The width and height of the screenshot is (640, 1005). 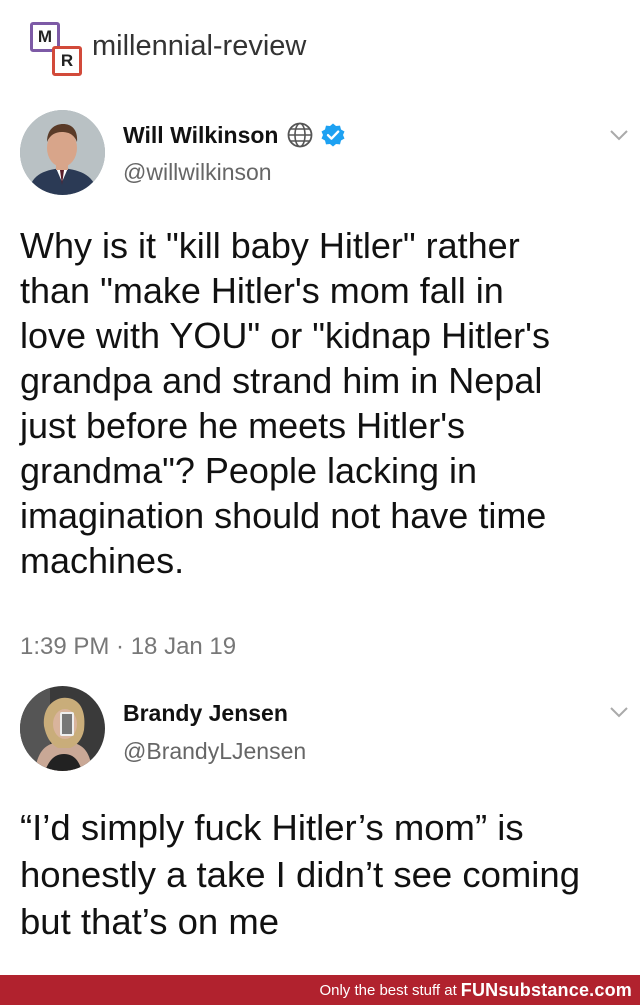 I want to click on globe-icon, so click(x=300, y=135).